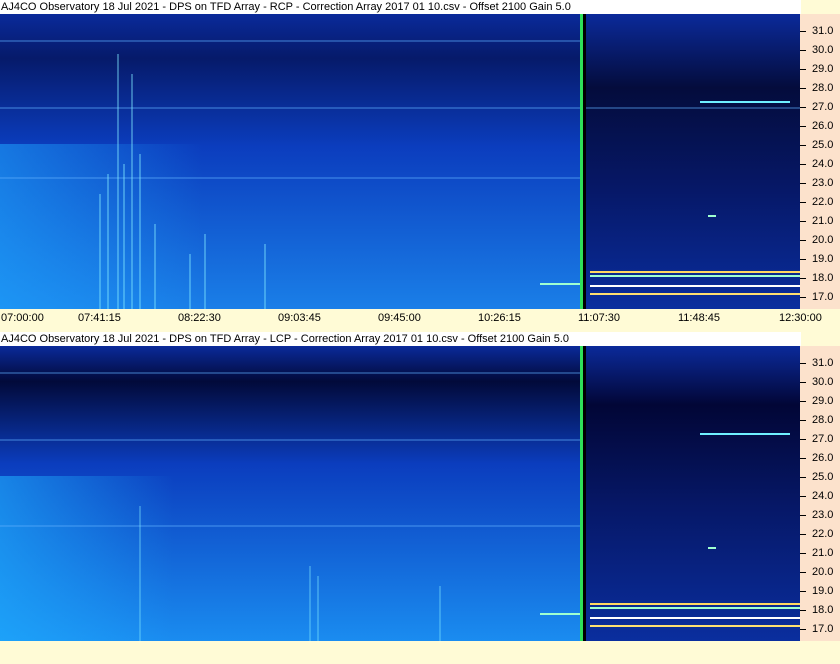 This screenshot has height=664, width=840. I want to click on lcp-label-27: 27.0, so click(823, 439).